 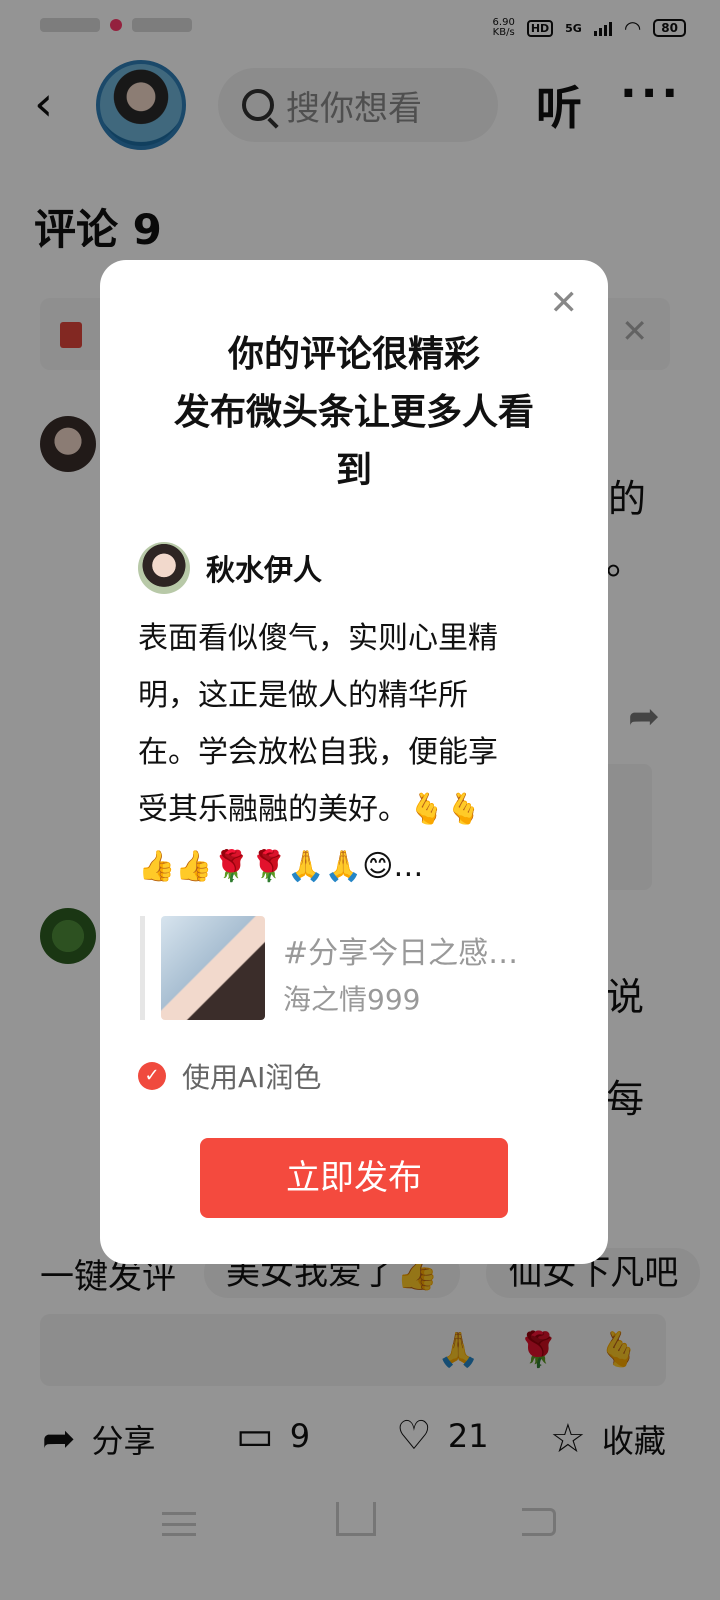 I want to click on ai-polish-option: ✓ 使用AI润色, so click(x=229, y=1076).